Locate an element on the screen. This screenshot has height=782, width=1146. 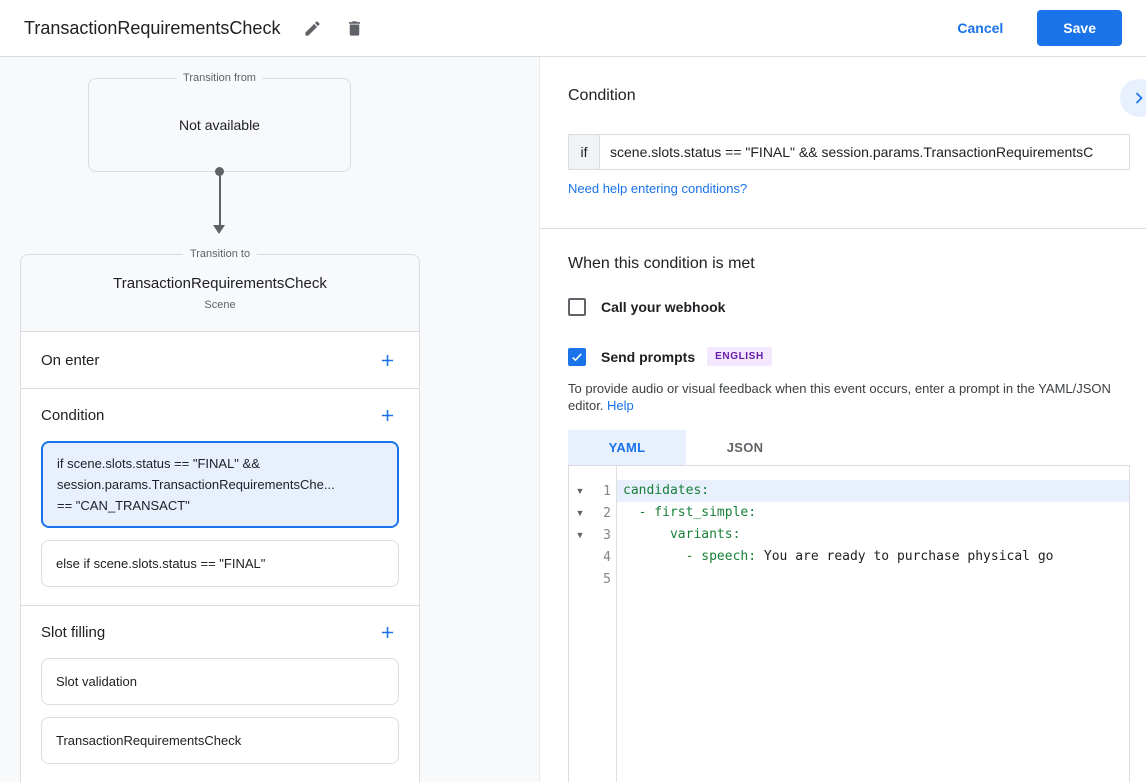
if-label: if is located at coordinates (584, 152).